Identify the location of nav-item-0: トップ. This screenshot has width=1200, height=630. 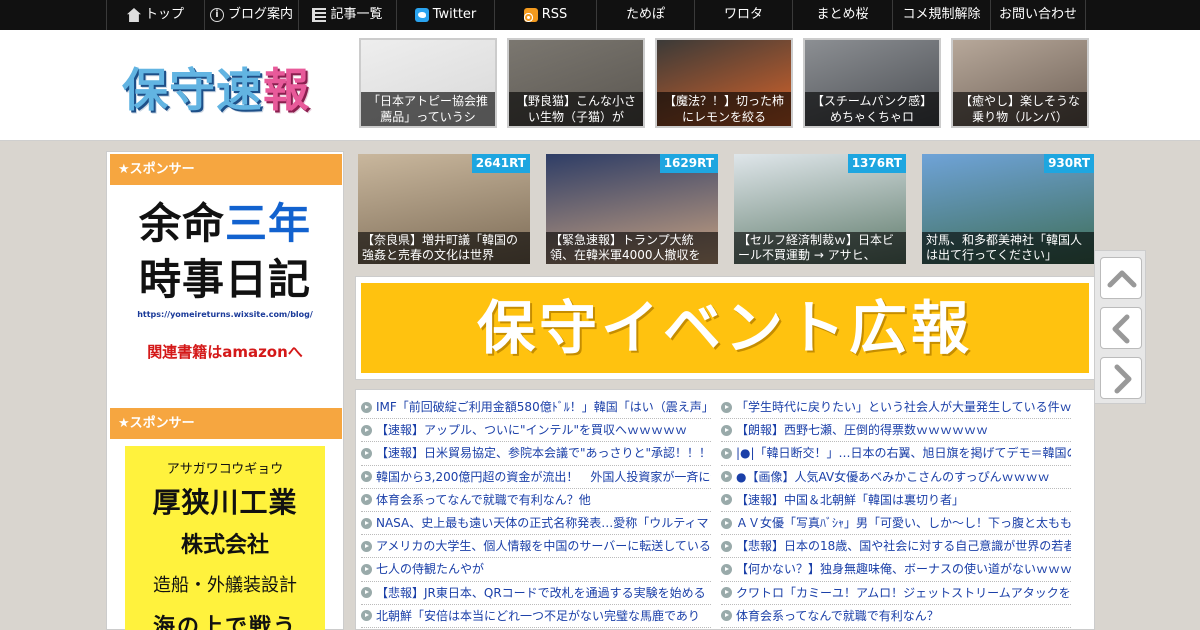
(155, 15).